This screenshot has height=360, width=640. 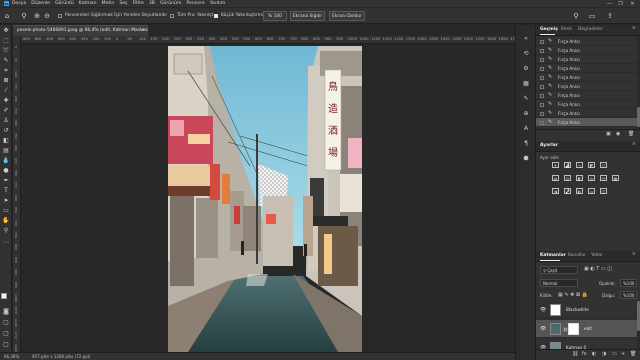 What do you see at coordinates (170, 3) in the screenshot?
I see `menu-view: Görünüm` at bounding box center [170, 3].